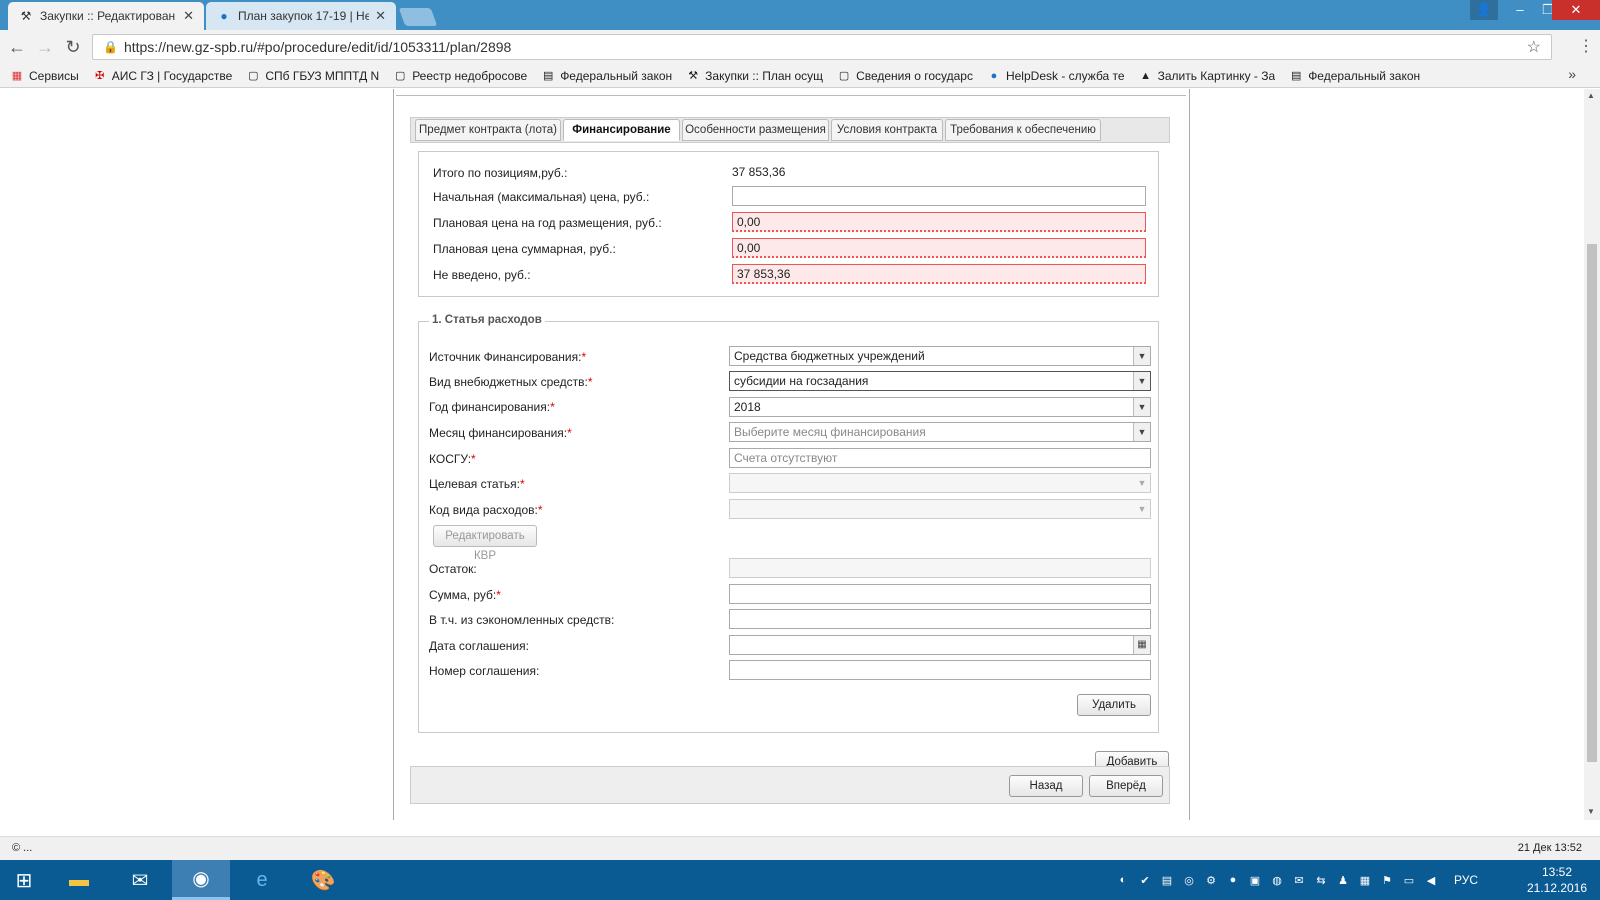 The image size is (1600, 900). I want to click on tray-check-icon: ✔, so click(1145, 880).